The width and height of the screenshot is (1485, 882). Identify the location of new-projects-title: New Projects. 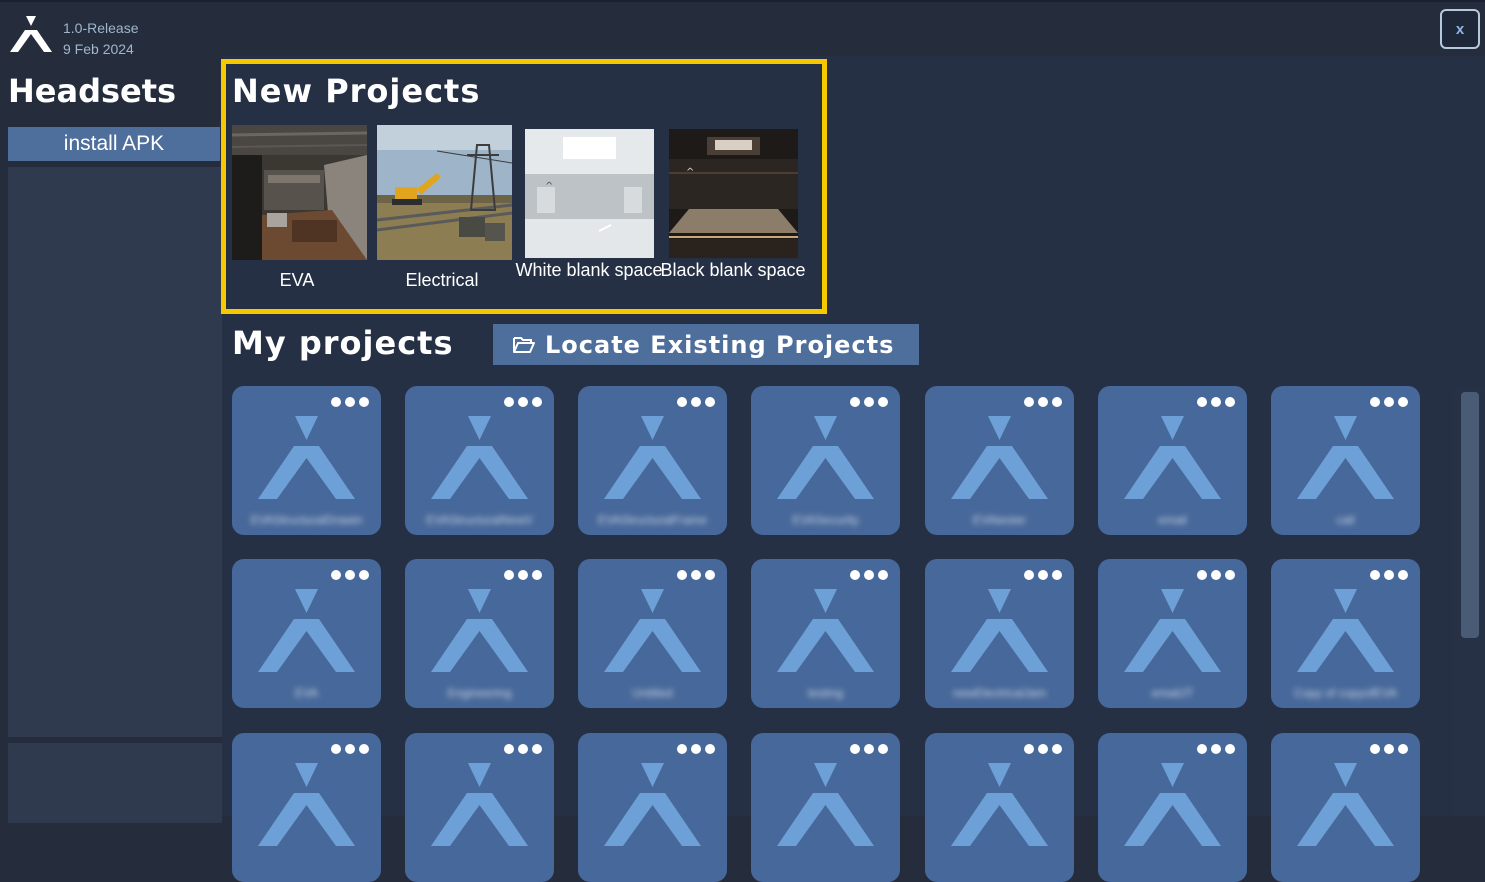
(356, 91).